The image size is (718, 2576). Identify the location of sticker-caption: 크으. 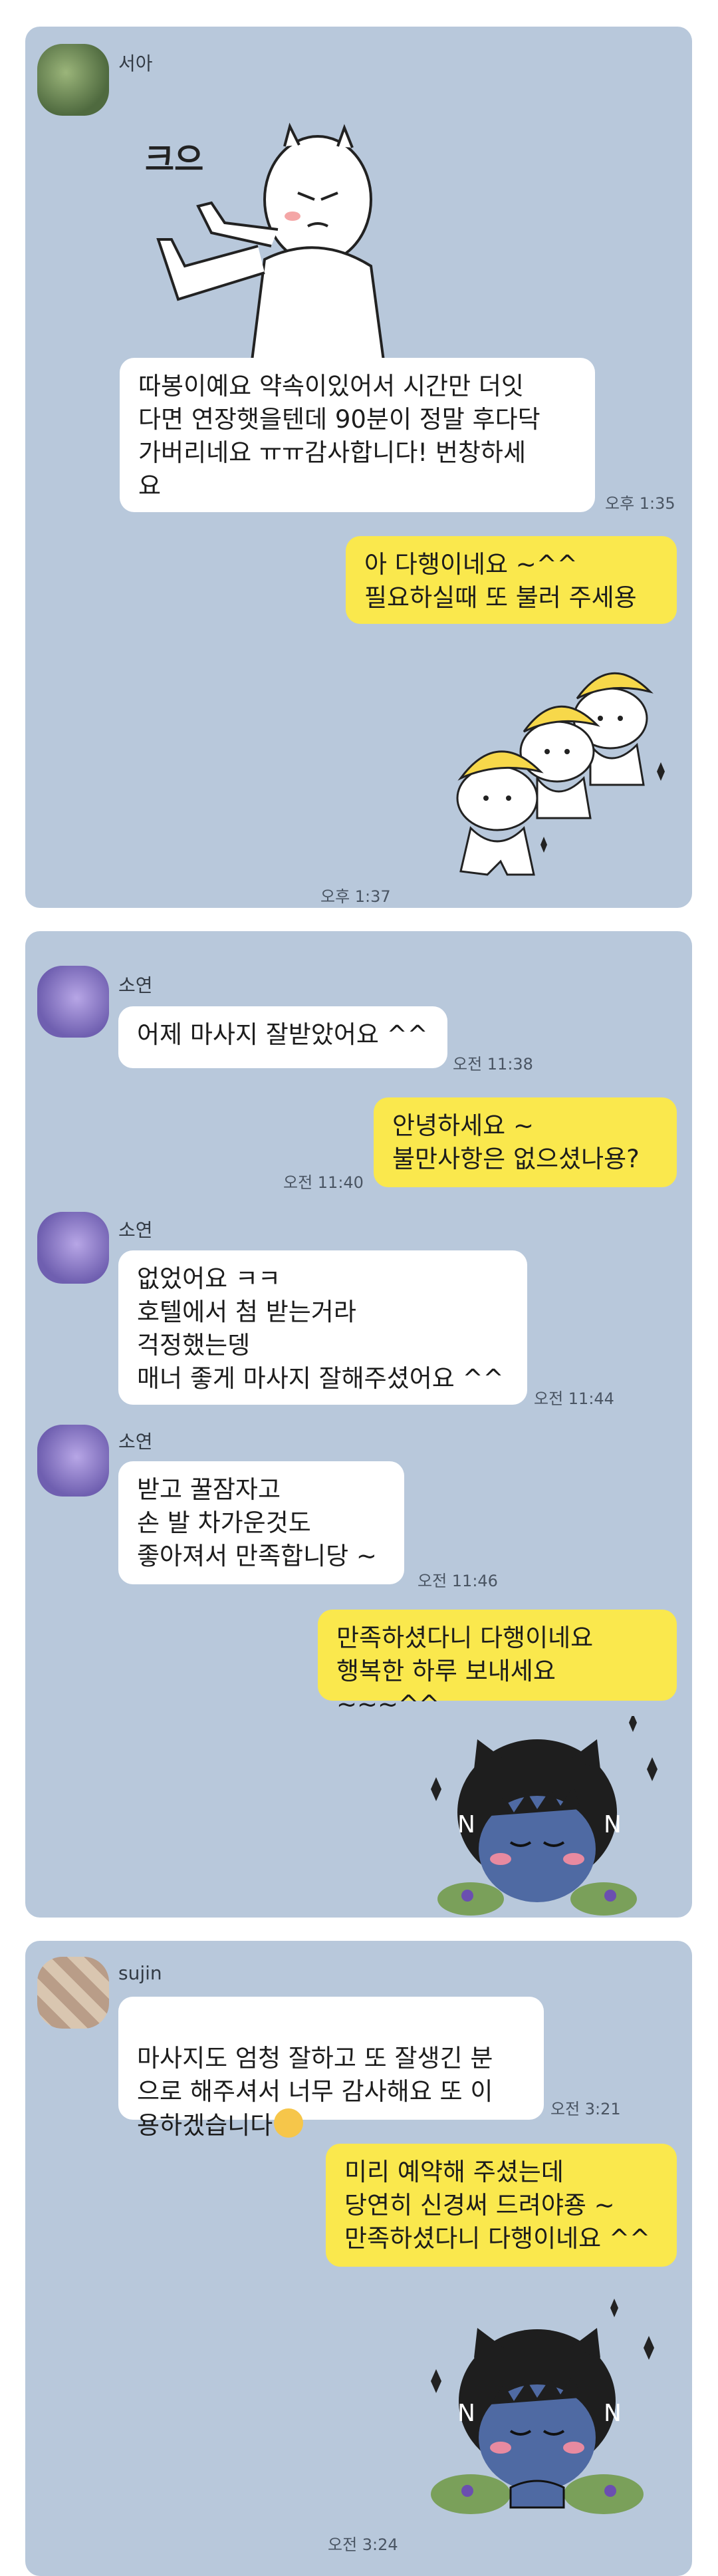
(174, 159).